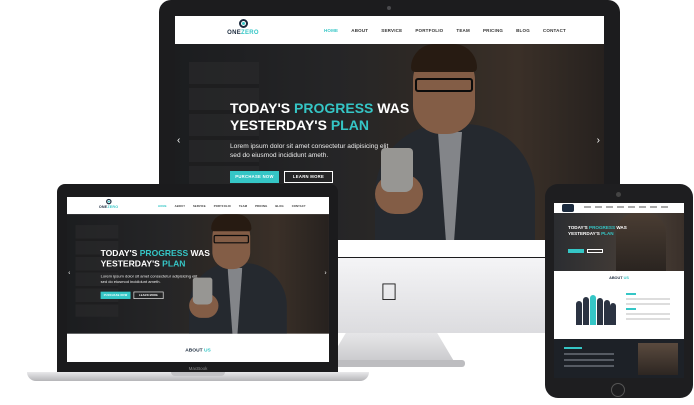  What do you see at coordinates (619, 305) in the screenshot?
I see `tablet-about-section: ABOUT US` at bounding box center [619, 305].